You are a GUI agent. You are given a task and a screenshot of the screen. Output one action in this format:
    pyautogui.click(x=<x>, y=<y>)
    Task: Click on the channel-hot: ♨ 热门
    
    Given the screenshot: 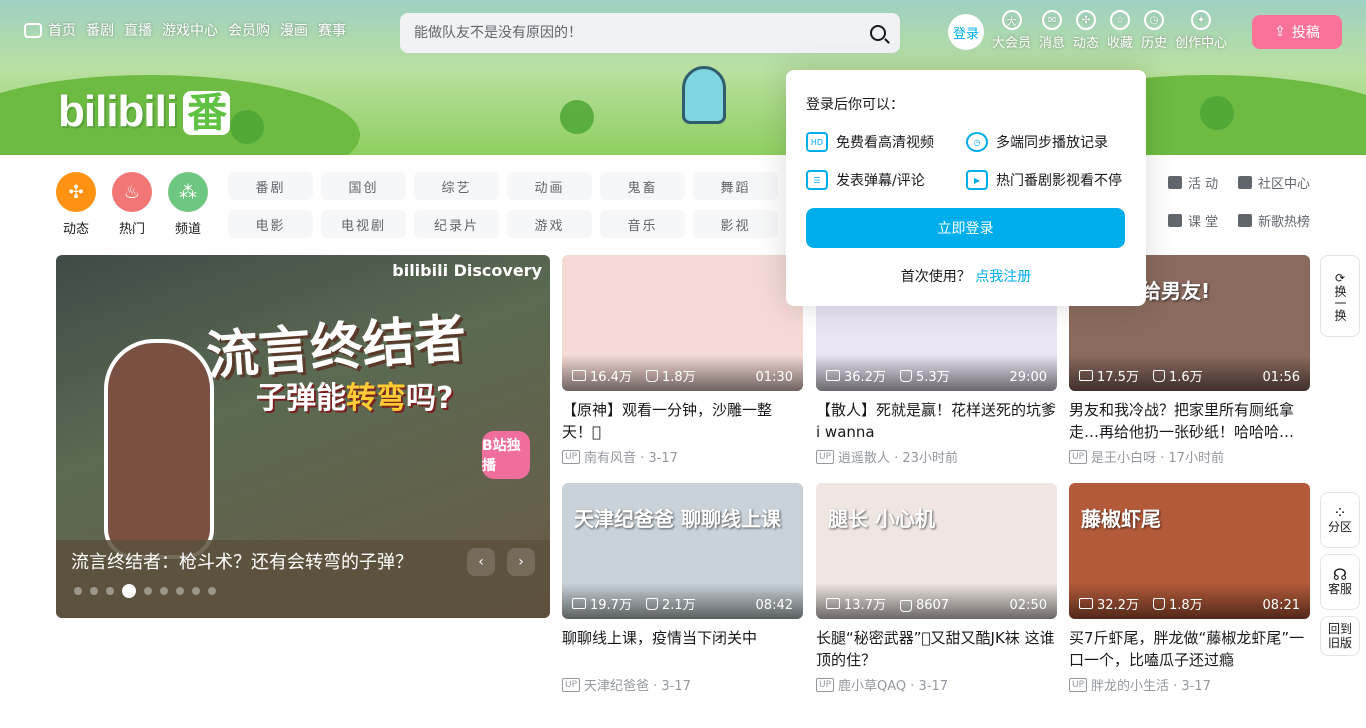 What is the action you would take?
    pyautogui.click(x=132, y=204)
    